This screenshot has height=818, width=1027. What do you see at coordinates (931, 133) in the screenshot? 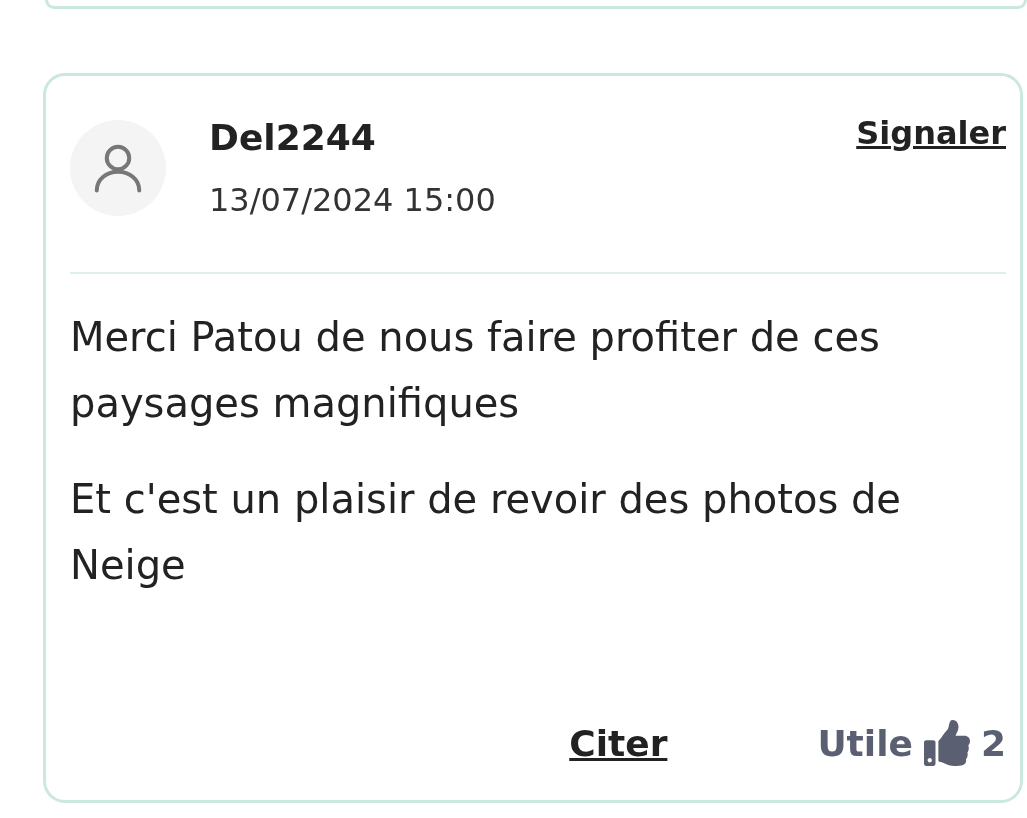
I see `report-link: Signaler` at bounding box center [931, 133].